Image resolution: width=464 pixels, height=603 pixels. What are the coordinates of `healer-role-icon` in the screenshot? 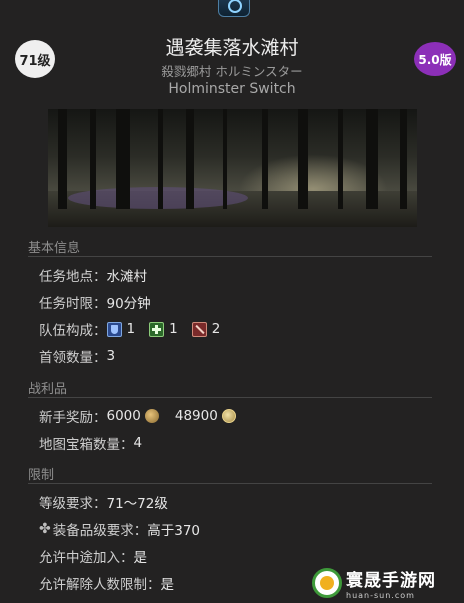 It's located at (157, 329).